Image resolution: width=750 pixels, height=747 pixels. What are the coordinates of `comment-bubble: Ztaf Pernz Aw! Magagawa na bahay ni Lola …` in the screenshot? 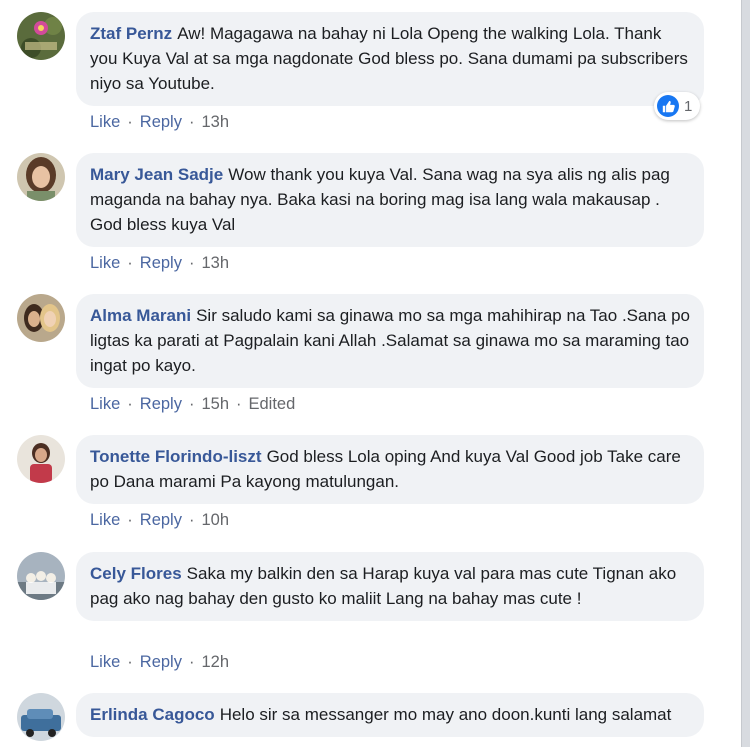 It's located at (390, 59).